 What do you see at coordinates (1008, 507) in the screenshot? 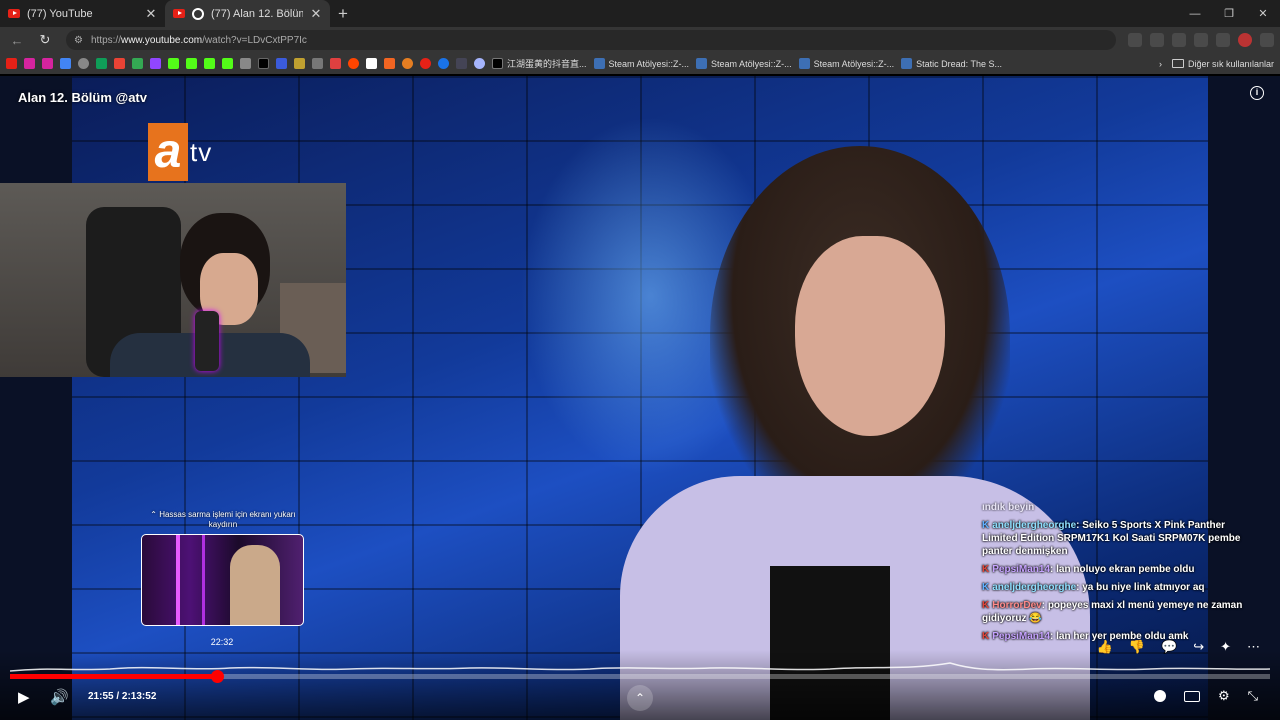
I see `chat-message: ındık beyin` at bounding box center [1008, 507].